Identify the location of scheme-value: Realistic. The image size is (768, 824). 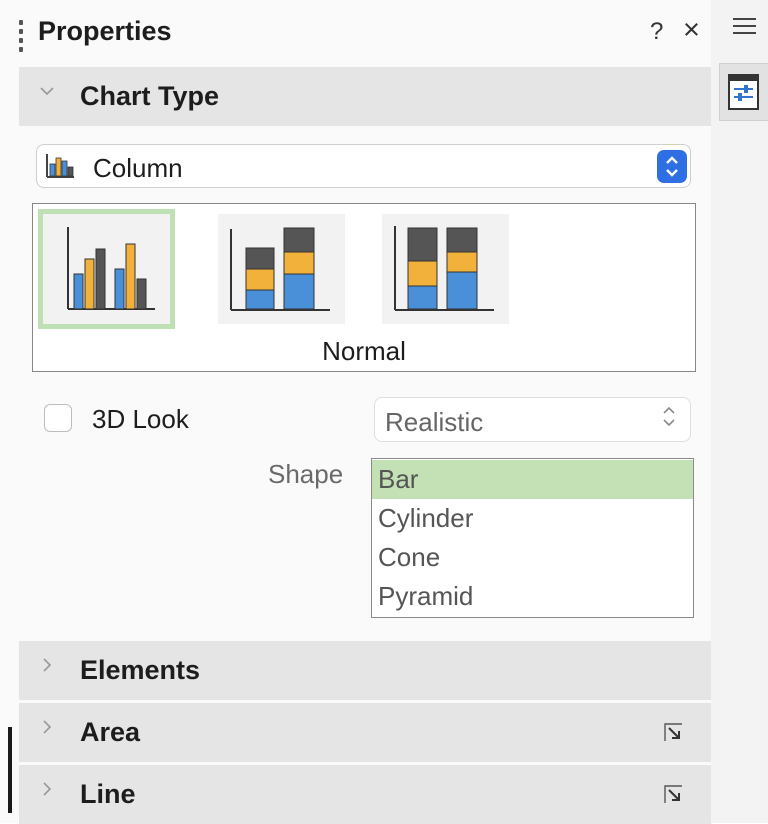
(434, 422).